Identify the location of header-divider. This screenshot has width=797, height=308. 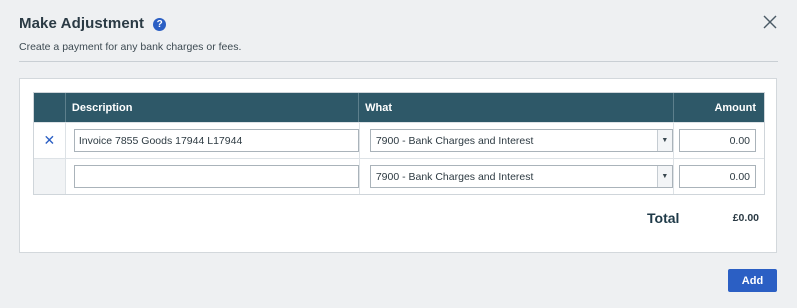
(398, 61).